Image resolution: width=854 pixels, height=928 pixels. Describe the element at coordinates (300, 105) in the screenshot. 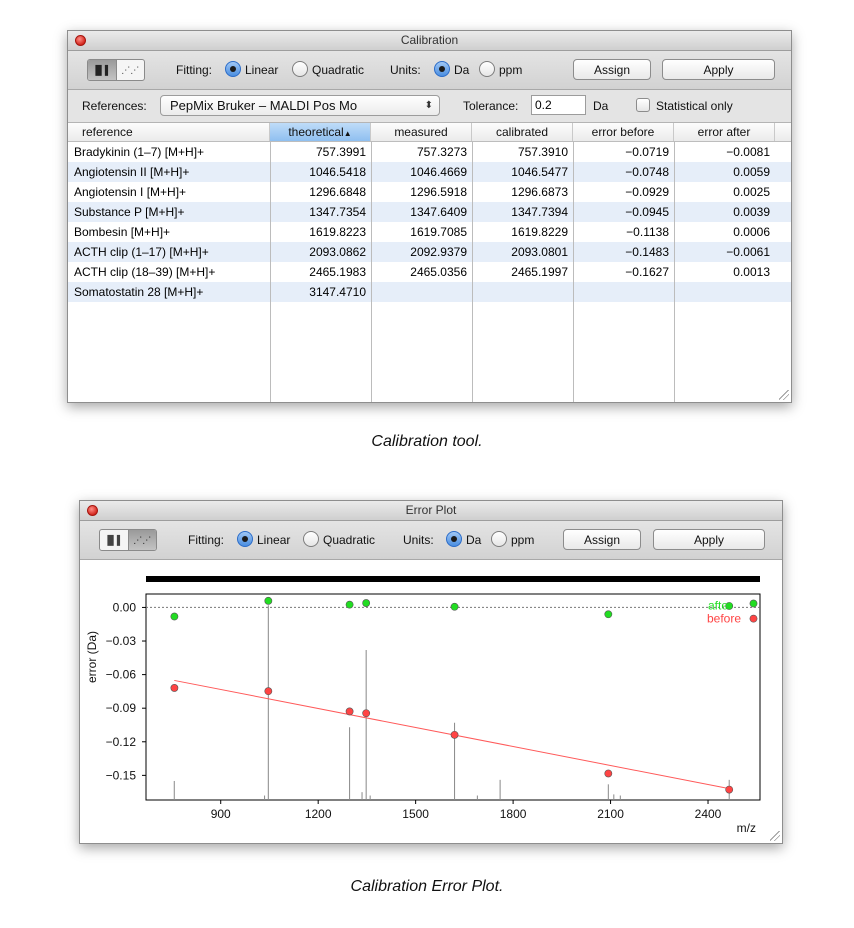

I see `references-select: PepMix Bruker – MALDI Pos Mo ⬍` at that location.